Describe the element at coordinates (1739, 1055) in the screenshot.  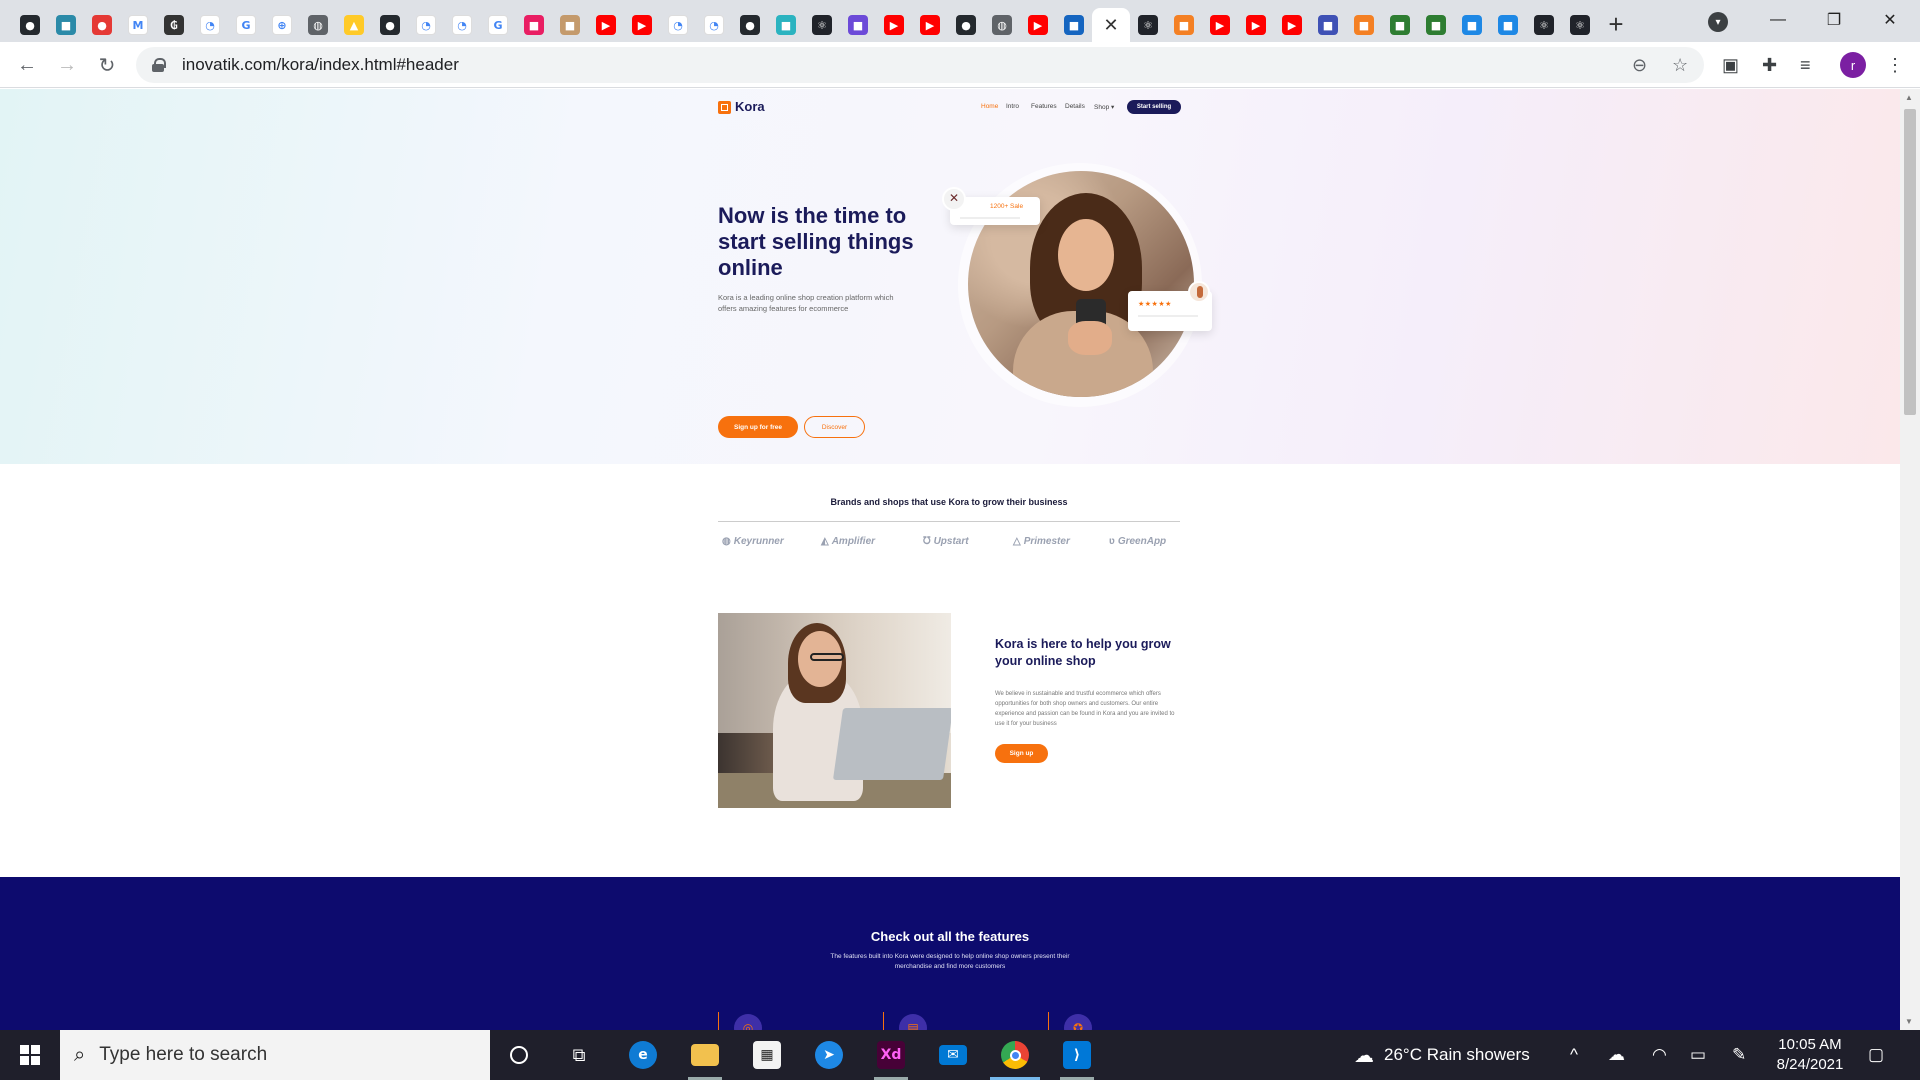
I see `pen-icon: ✎` at that location.